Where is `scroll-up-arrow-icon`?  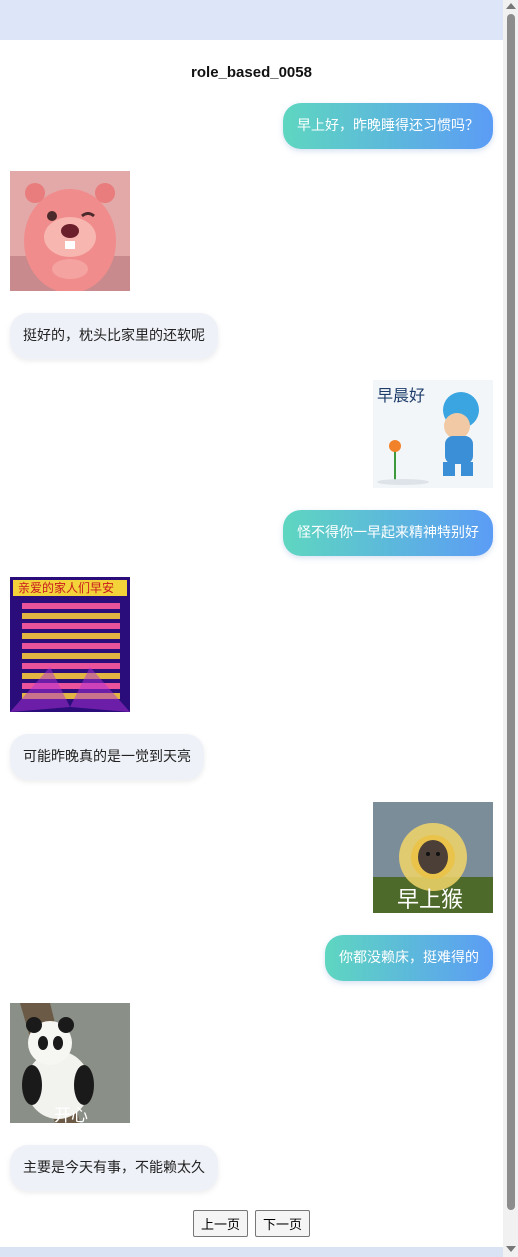 scroll-up-arrow-icon is located at coordinates (511, 6).